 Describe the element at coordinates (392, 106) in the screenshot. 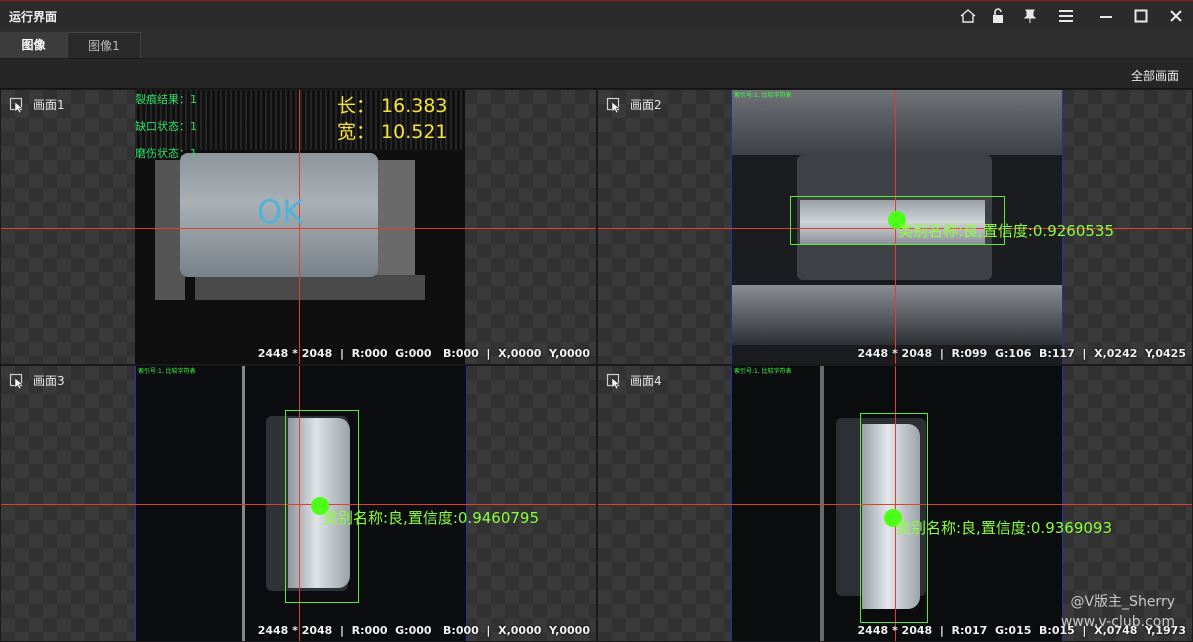

I see `length-measure: 长： 16.383` at that location.